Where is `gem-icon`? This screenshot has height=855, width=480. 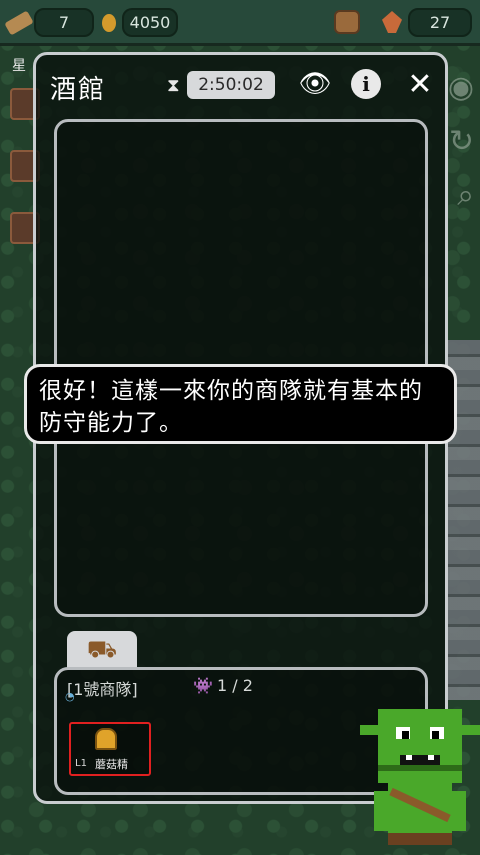 gem-icon is located at coordinates (392, 22).